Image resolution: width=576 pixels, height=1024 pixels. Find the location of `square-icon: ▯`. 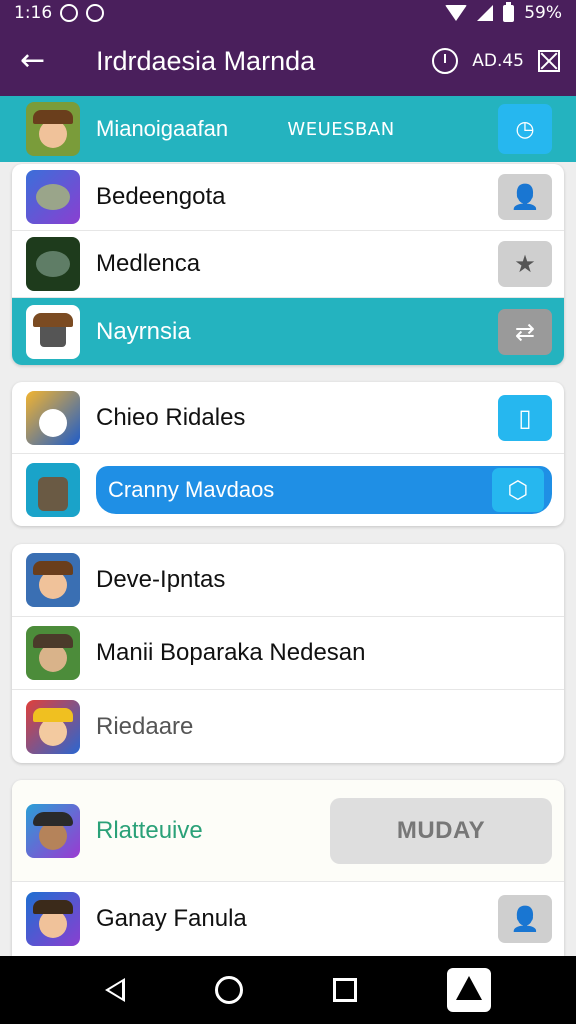

square-icon: ▯ is located at coordinates (525, 417).